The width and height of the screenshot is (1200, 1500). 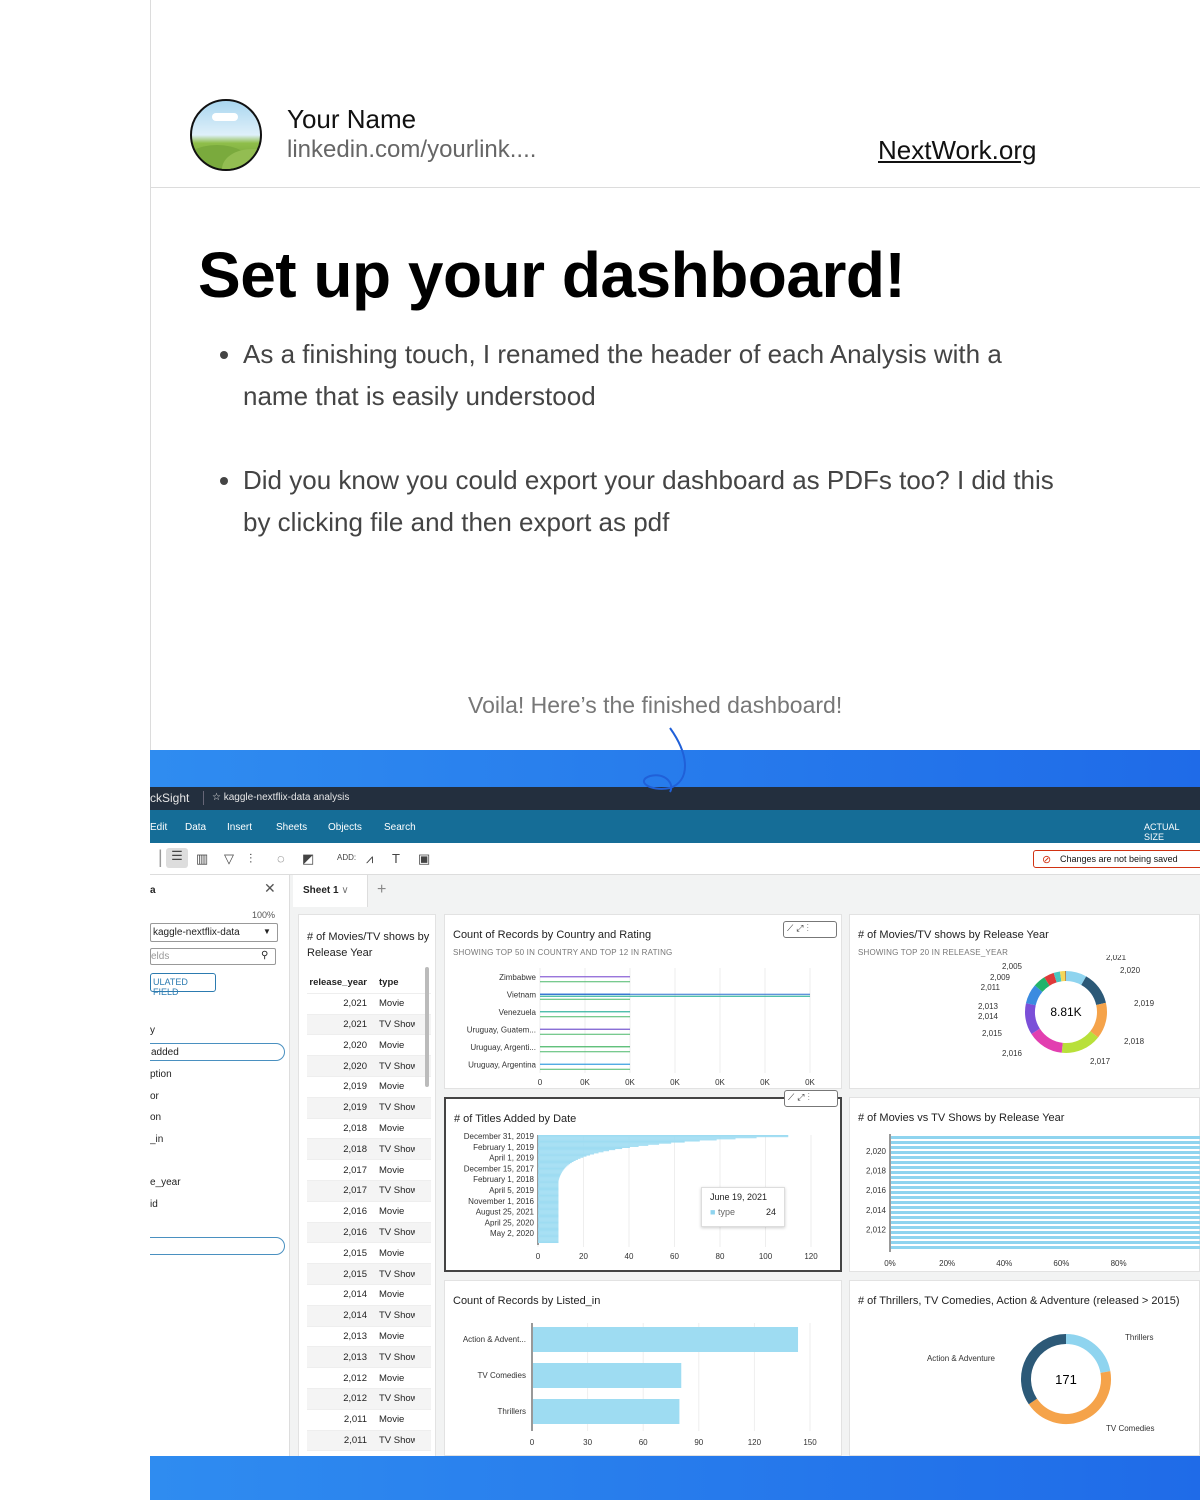 I want to click on table-row: 2,017 Movie, so click(x=369, y=1170).